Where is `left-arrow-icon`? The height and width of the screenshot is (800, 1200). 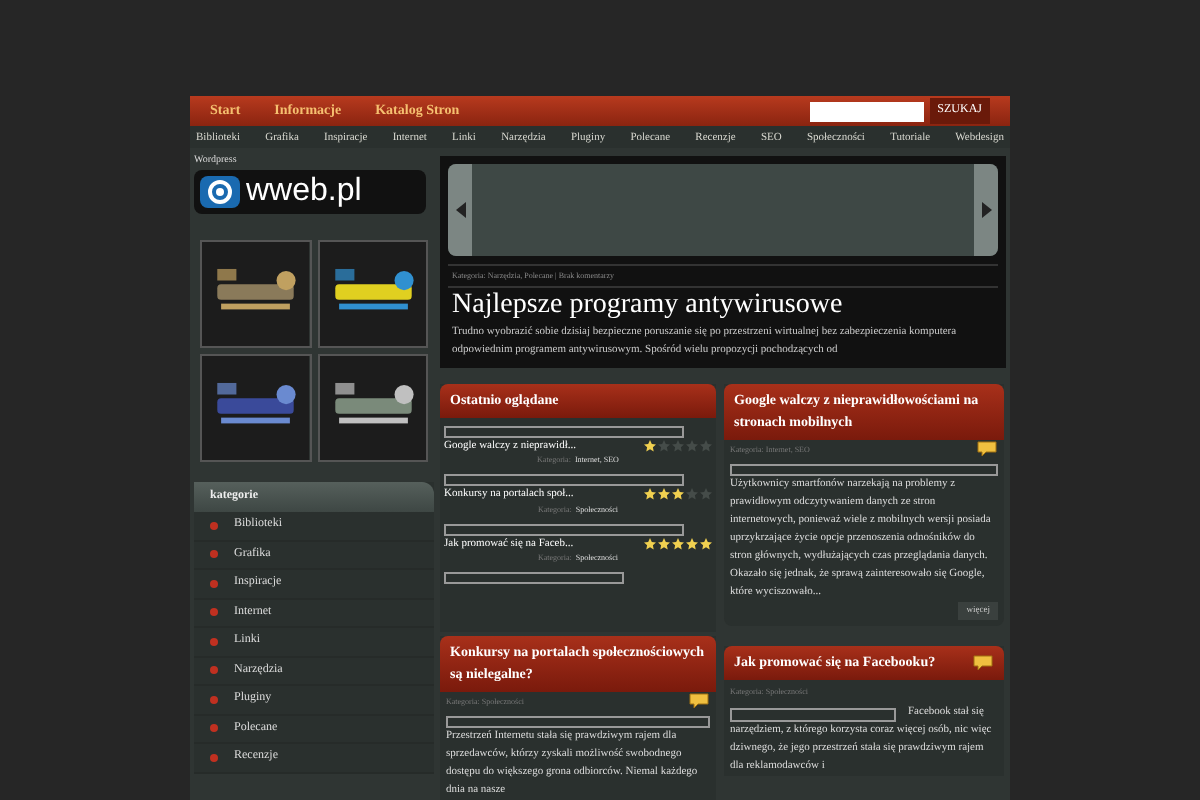 left-arrow-icon is located at coordinates (460, 210).